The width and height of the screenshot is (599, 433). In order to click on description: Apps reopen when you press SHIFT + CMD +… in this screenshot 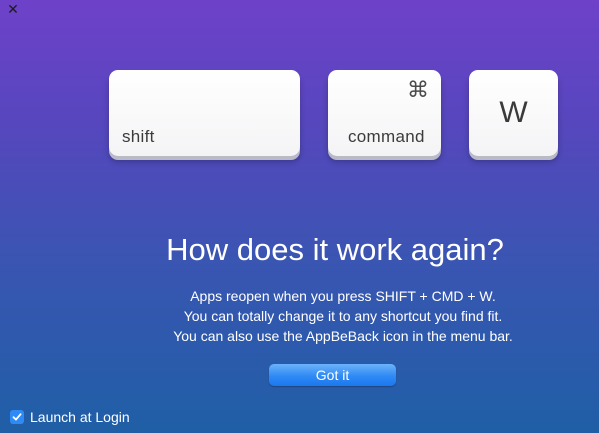, I will do `click(299, 316)`.